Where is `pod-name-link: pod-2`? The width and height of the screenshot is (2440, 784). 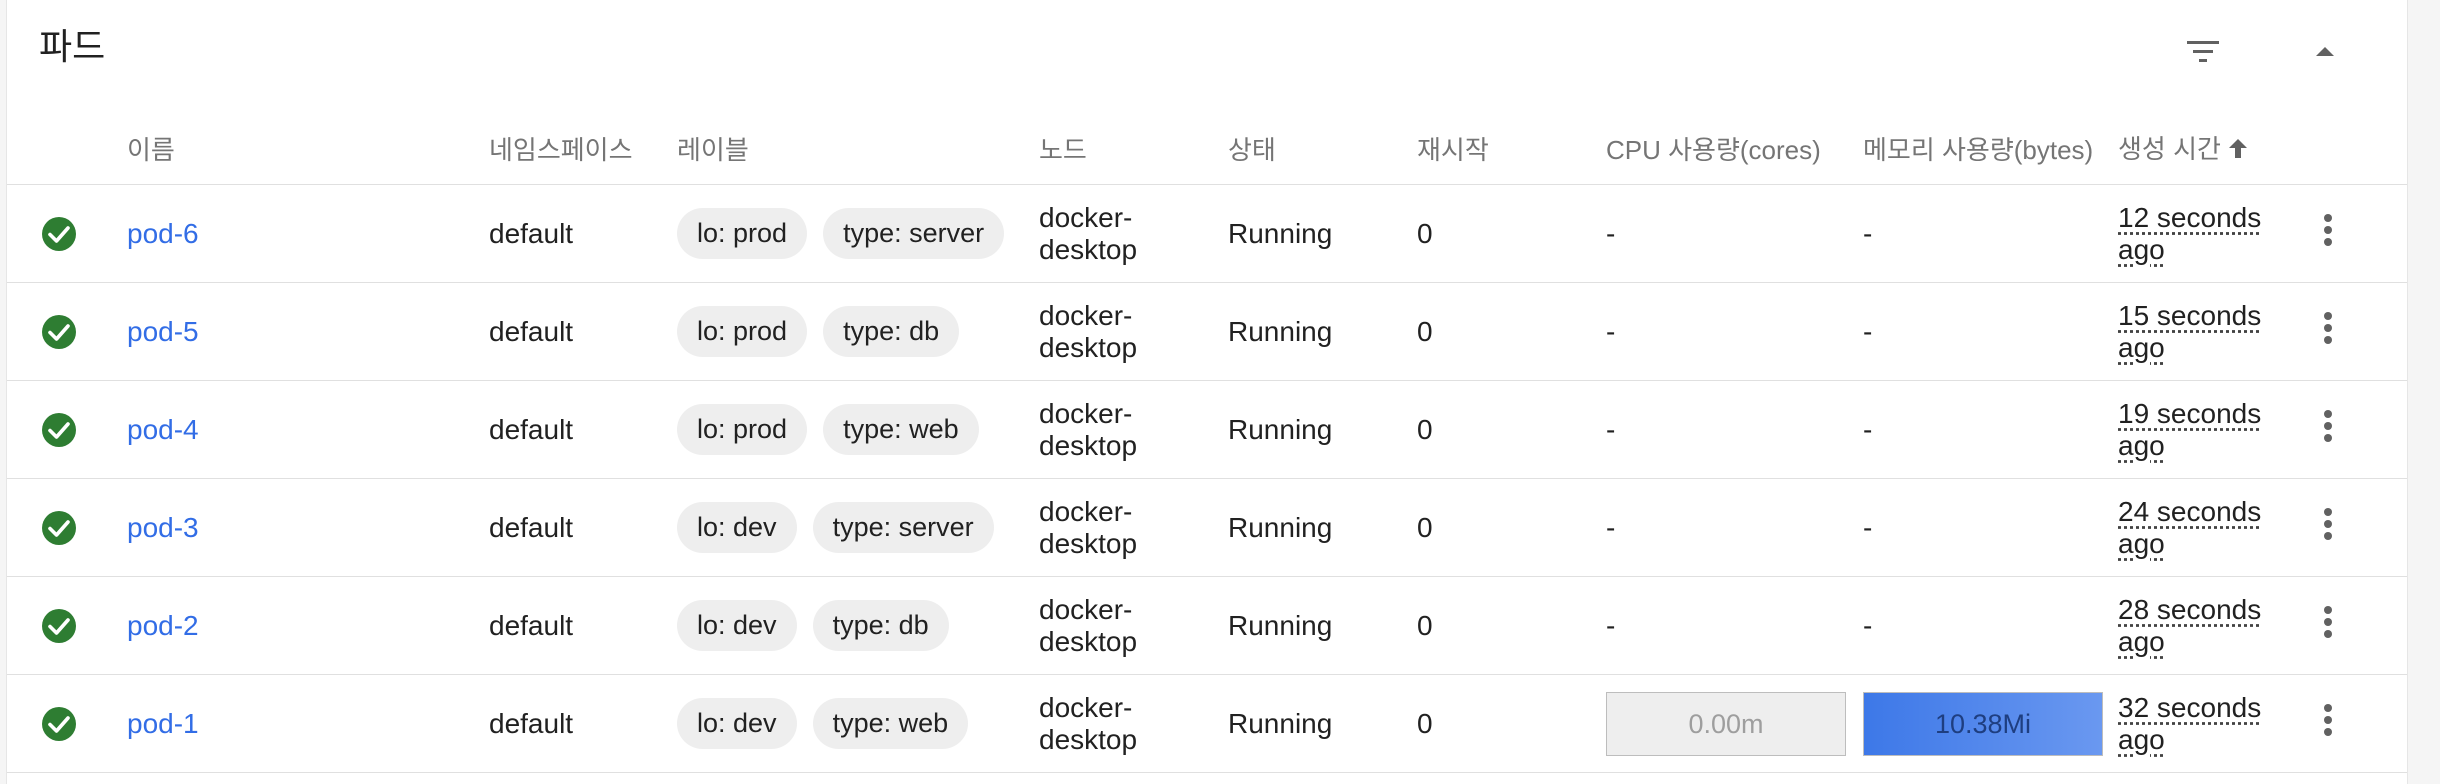 pod-name-link: pod-2 is located at coordinates (163, 625).